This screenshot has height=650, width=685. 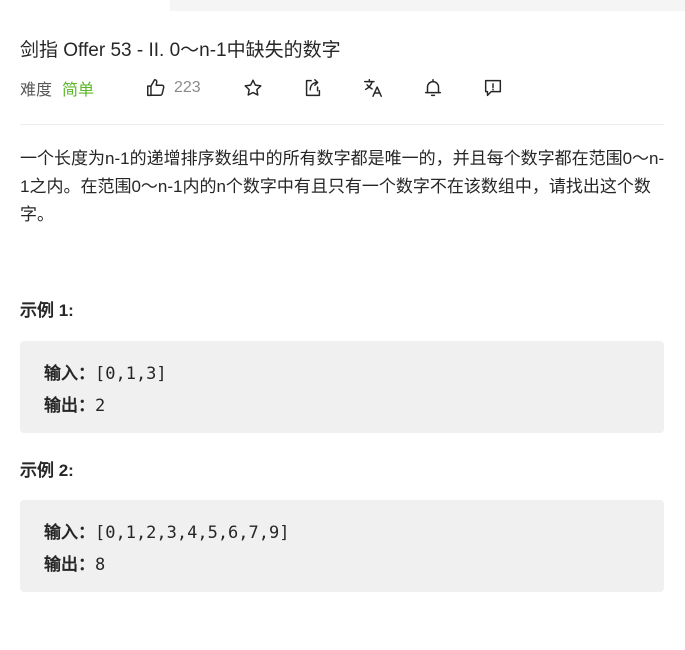 I want to click on divider, so click(x=342, y=124).